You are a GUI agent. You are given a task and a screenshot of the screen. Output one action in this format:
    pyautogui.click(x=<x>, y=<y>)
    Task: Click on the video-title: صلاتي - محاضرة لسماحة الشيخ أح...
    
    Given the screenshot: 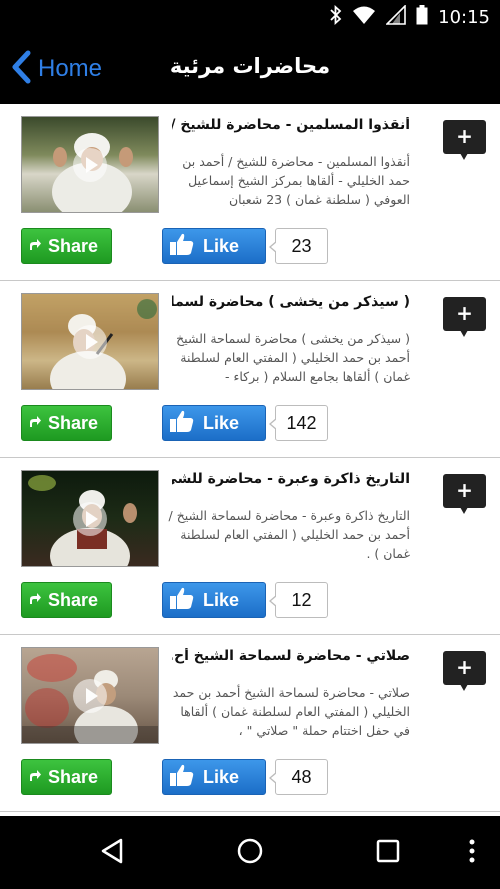 What is the action you would take?
    pyautogui.click(x=291, y=656)
    